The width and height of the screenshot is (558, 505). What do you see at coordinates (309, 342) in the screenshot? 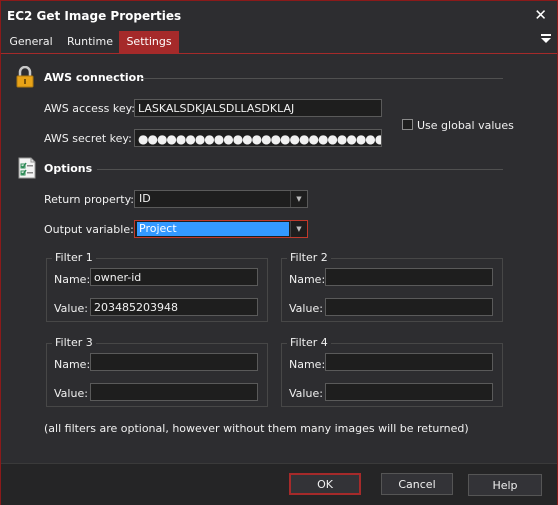
I see `filter-4-title: Filter 4` at bounding box center [309, 342].